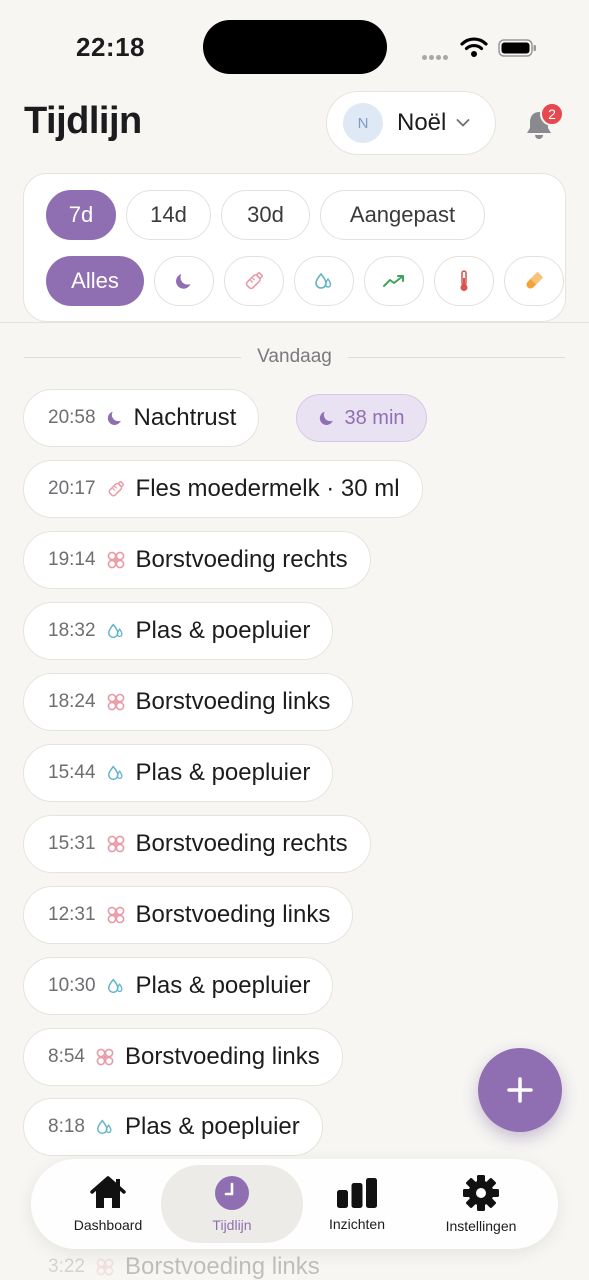 This screenshot has height=1280, width=589. Describe the element at coordinates (83, 121) in the screenshot. I see `page-title: Tijdlijn` at that location.